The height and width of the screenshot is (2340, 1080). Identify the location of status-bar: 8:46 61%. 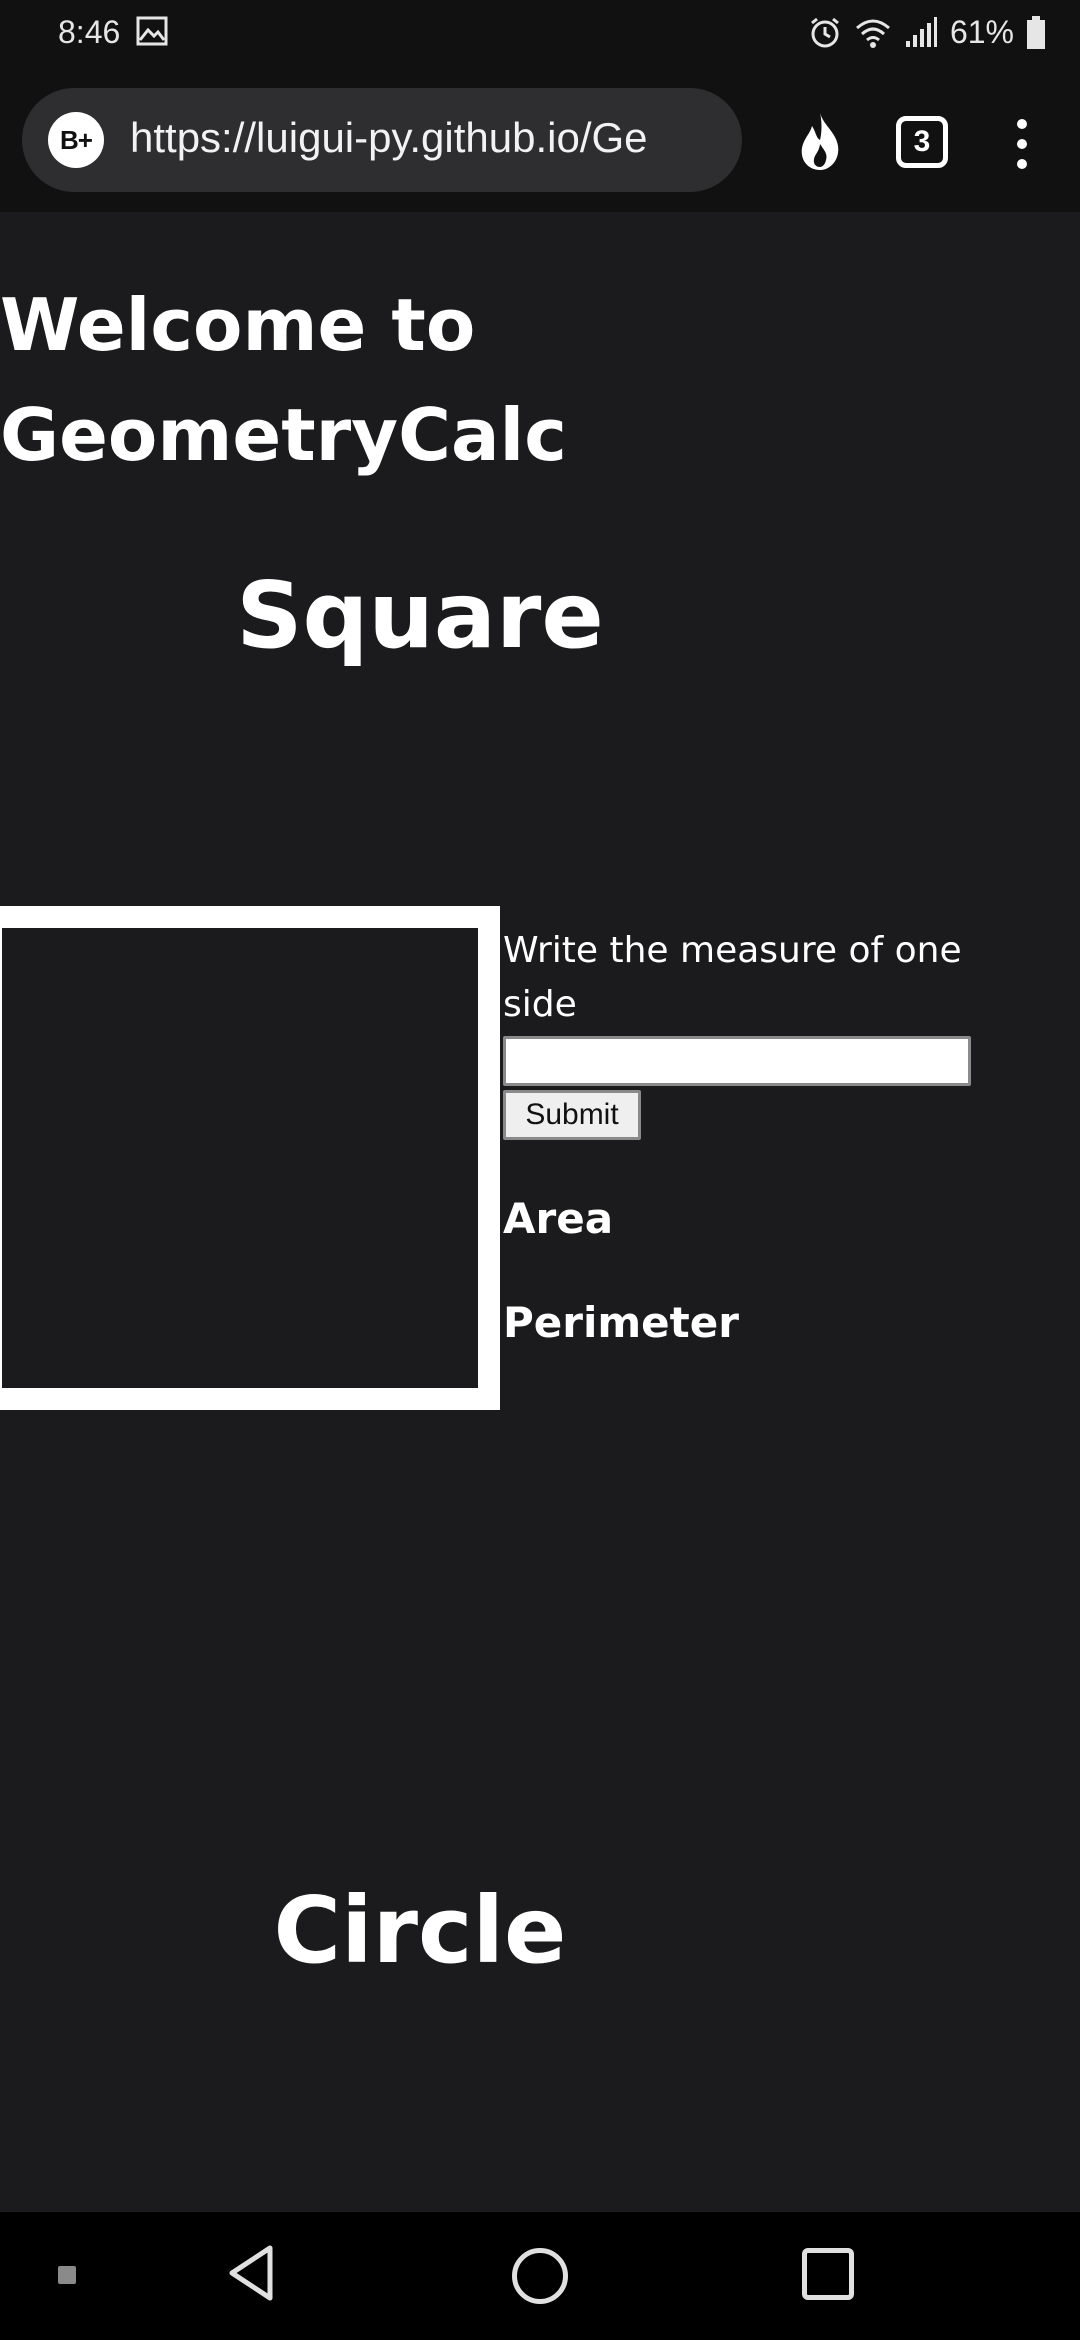
(540, 33).